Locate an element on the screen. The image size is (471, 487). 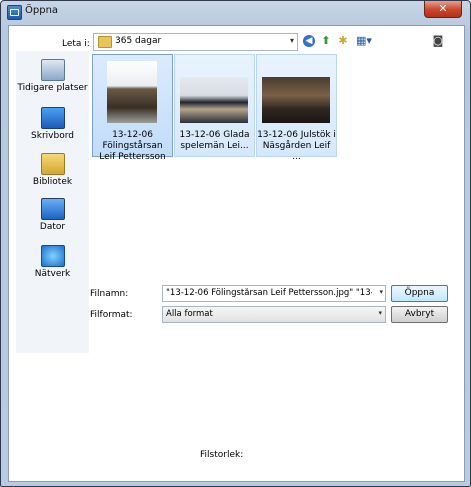
place-label: Dator is located at coordinates (52, 227).